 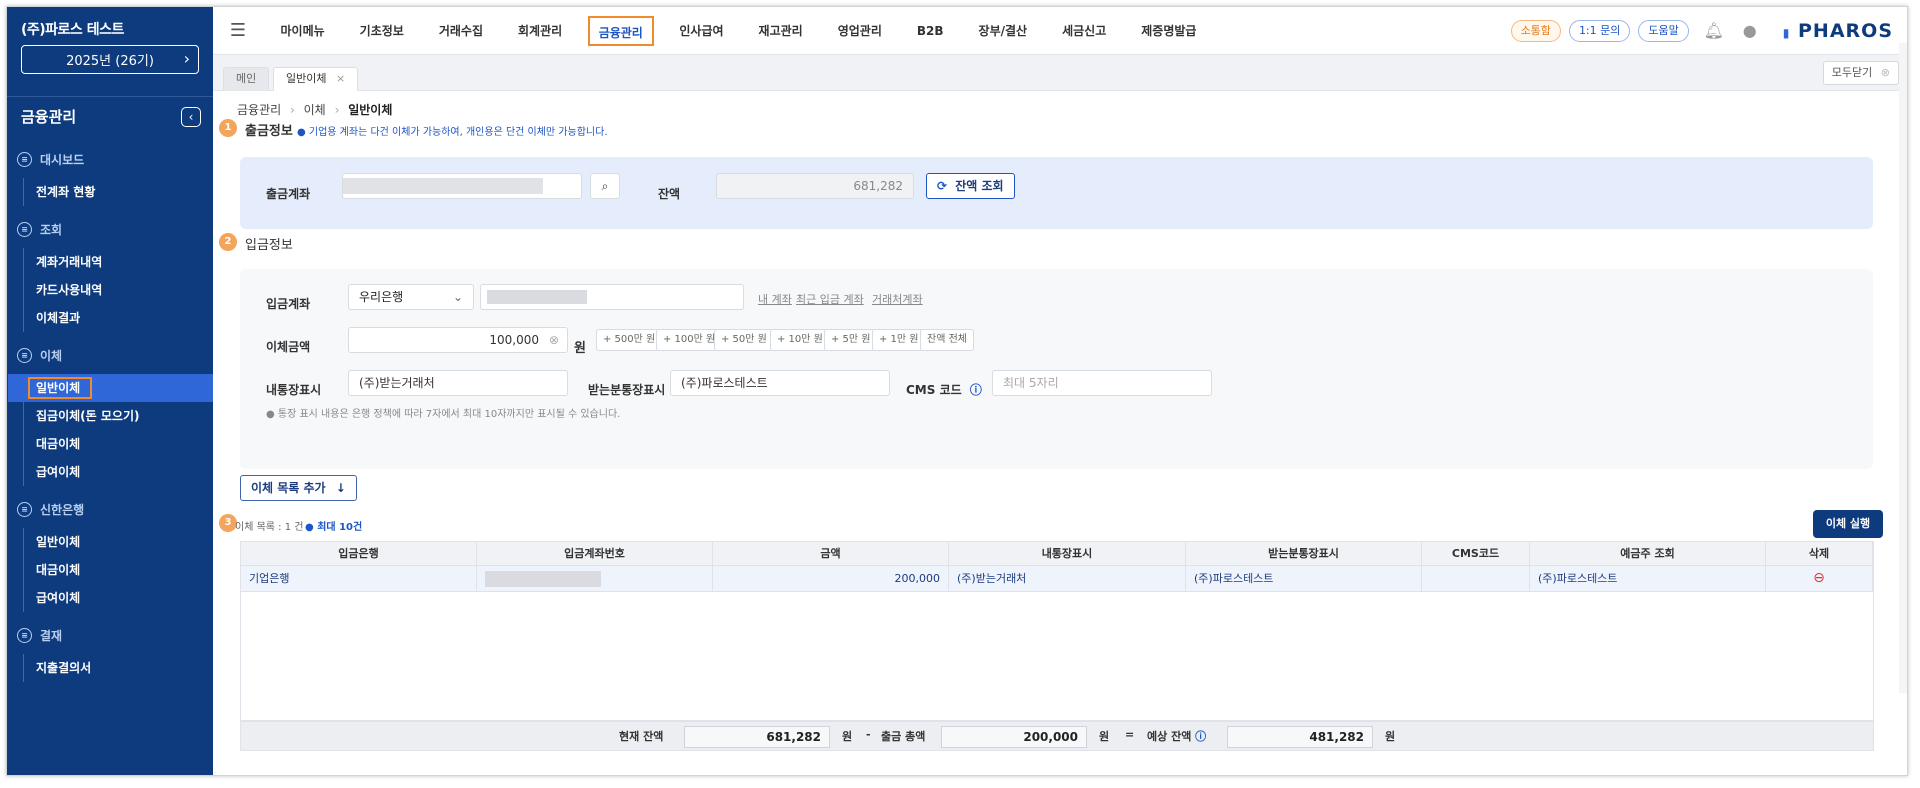 What do you see at coordinates (69, 290) in the screenshot?
I see `sidebar-item-label: 카드사용내역` at bounding box center [69, 290].